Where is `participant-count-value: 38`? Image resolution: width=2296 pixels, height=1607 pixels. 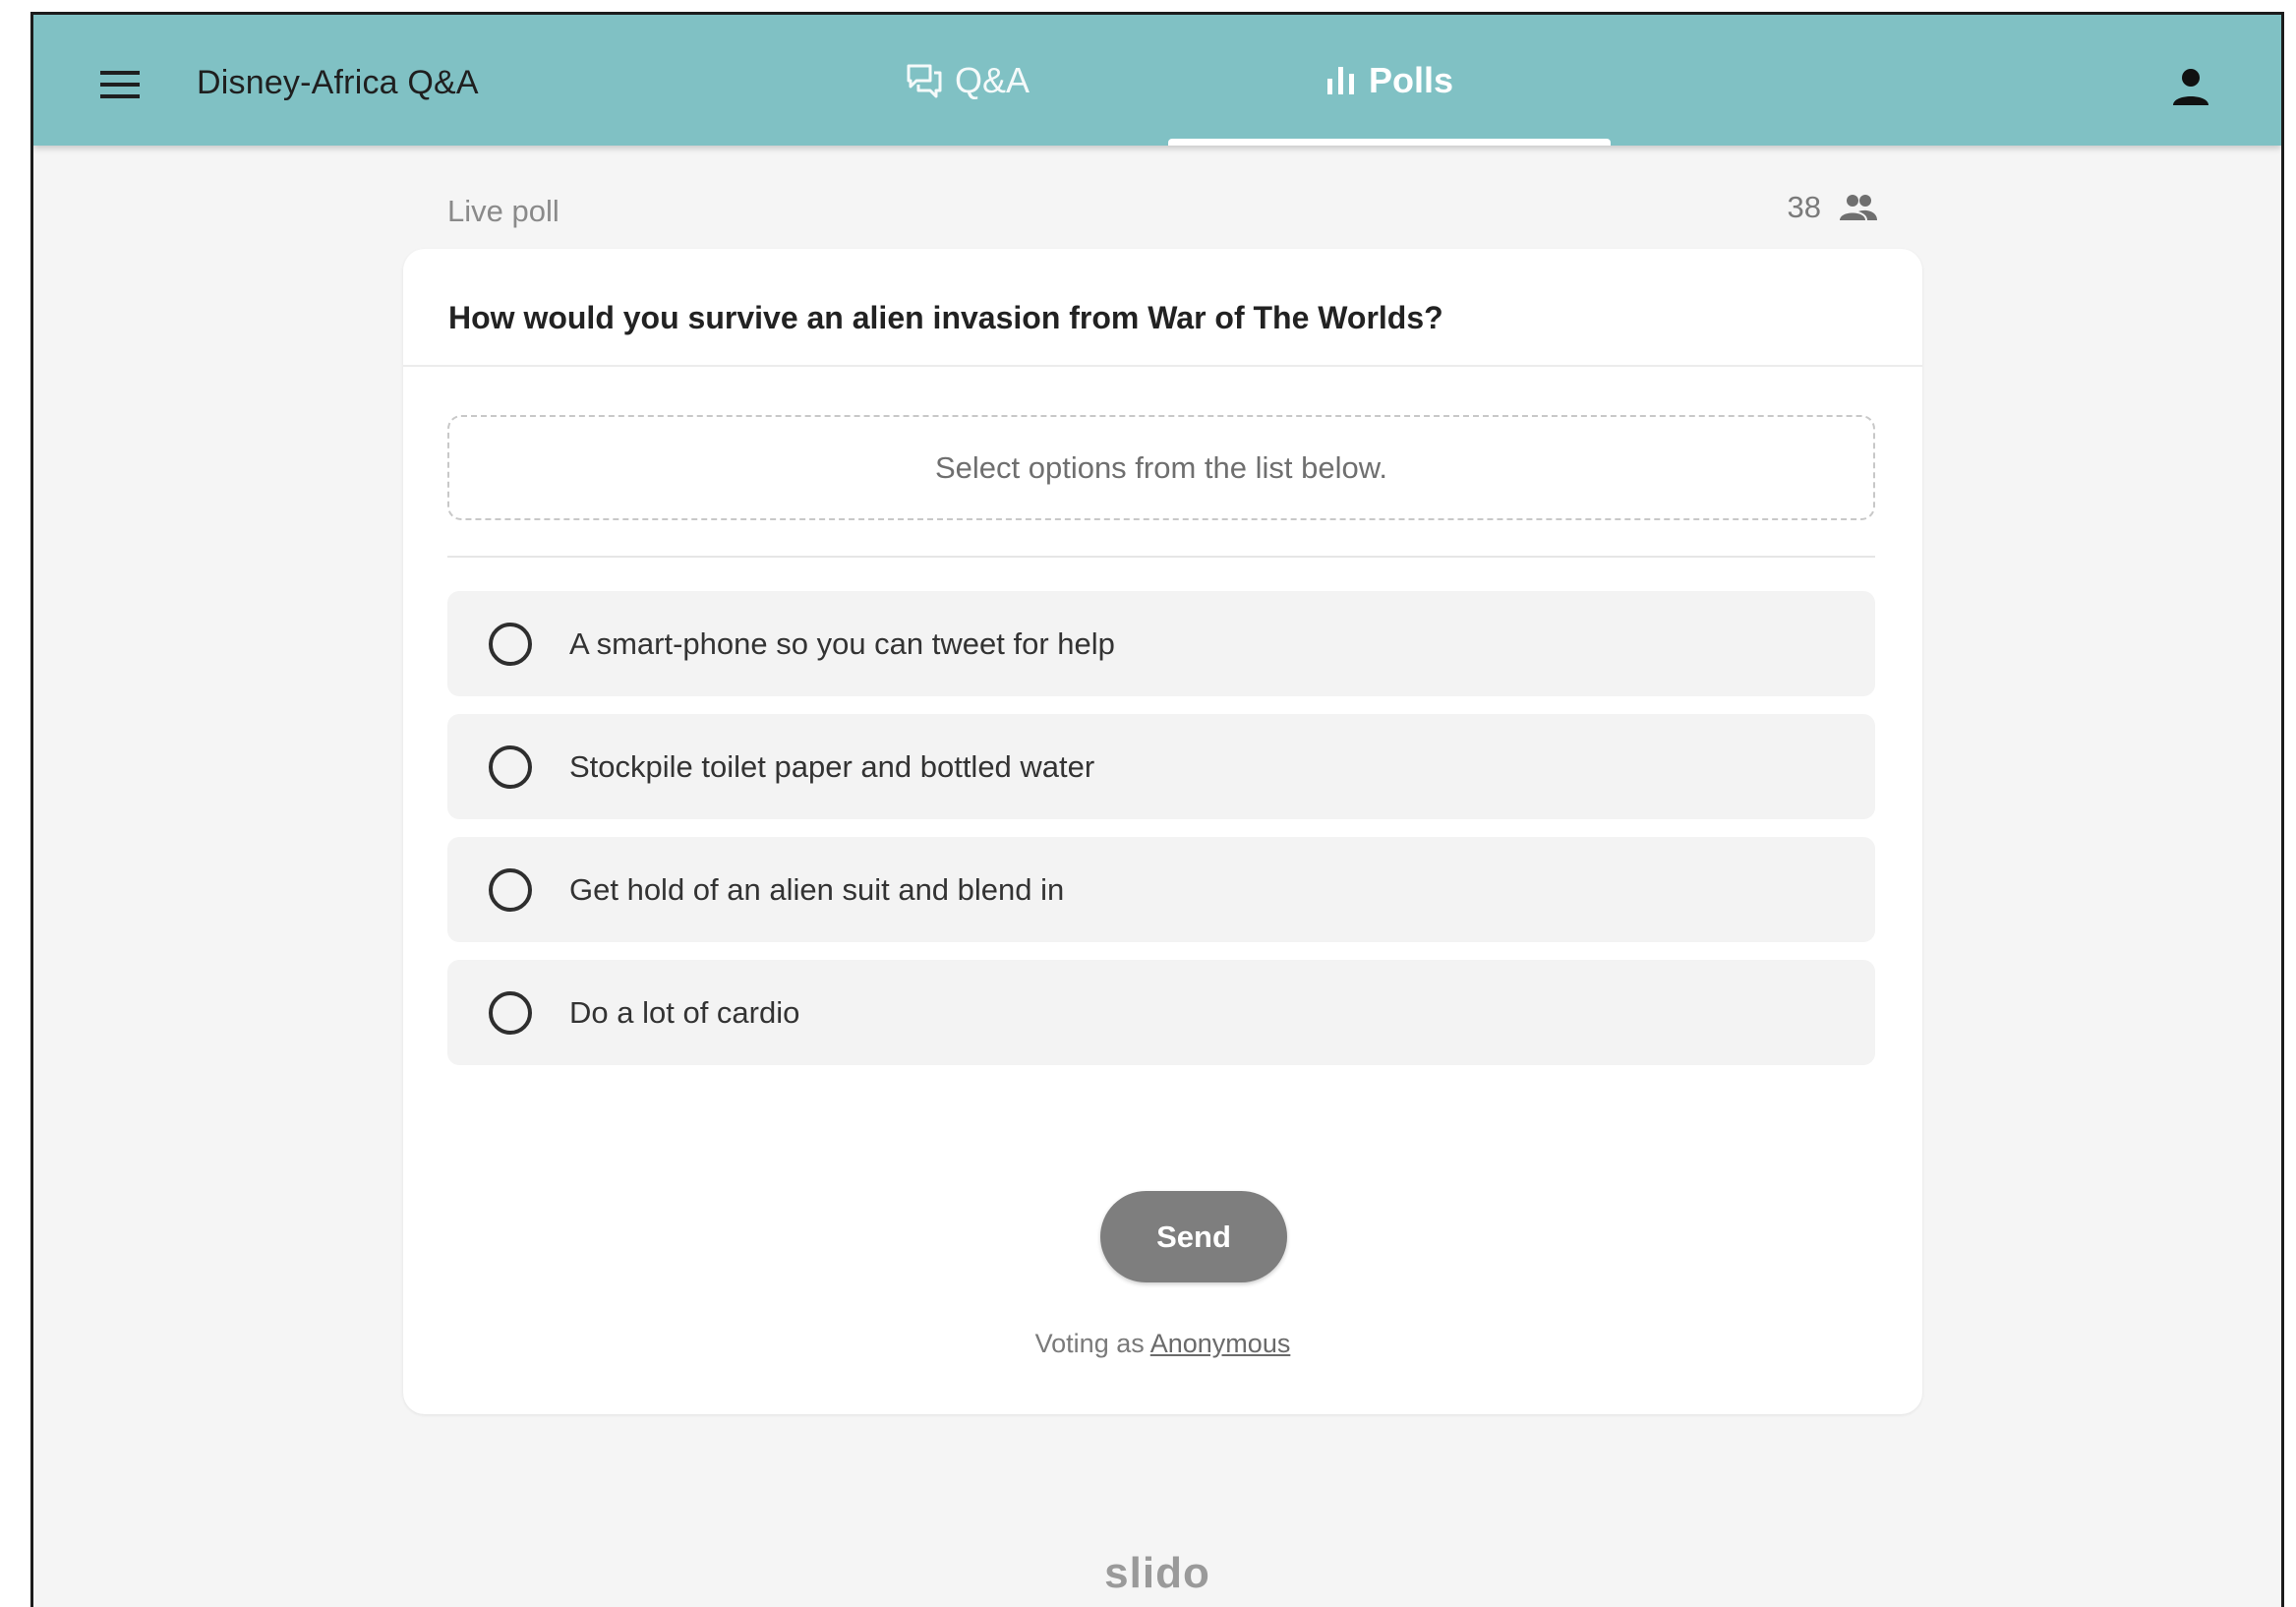
participant-count-value: 38 is located at coordinates (1804, 207).